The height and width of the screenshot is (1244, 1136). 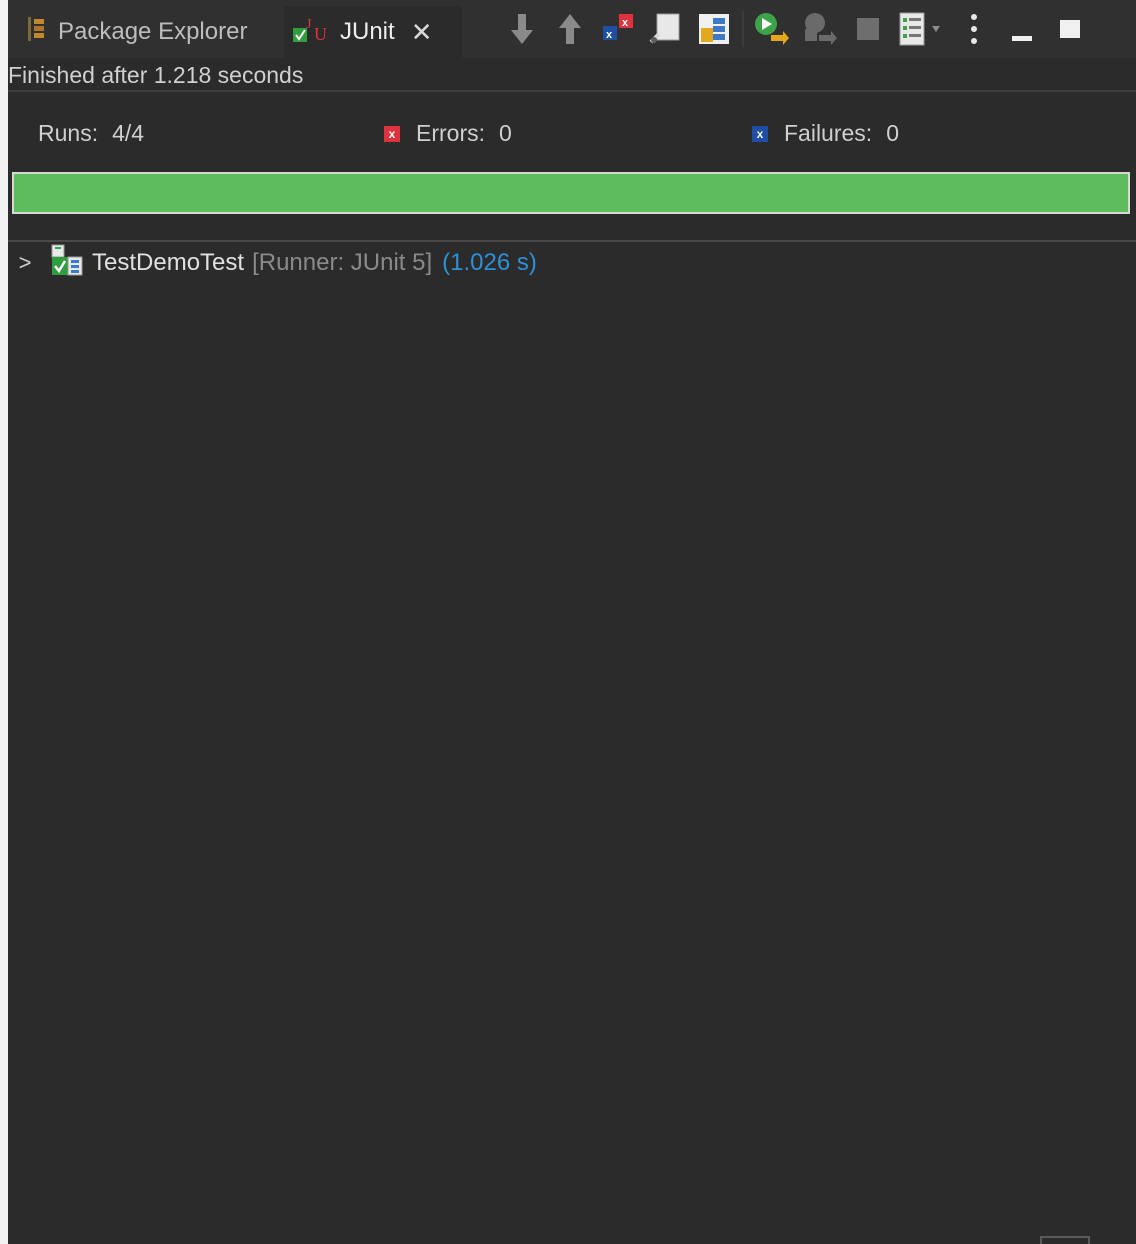 I want to click on failures-counter: x Failures: 0, so click(x=825, y=133).